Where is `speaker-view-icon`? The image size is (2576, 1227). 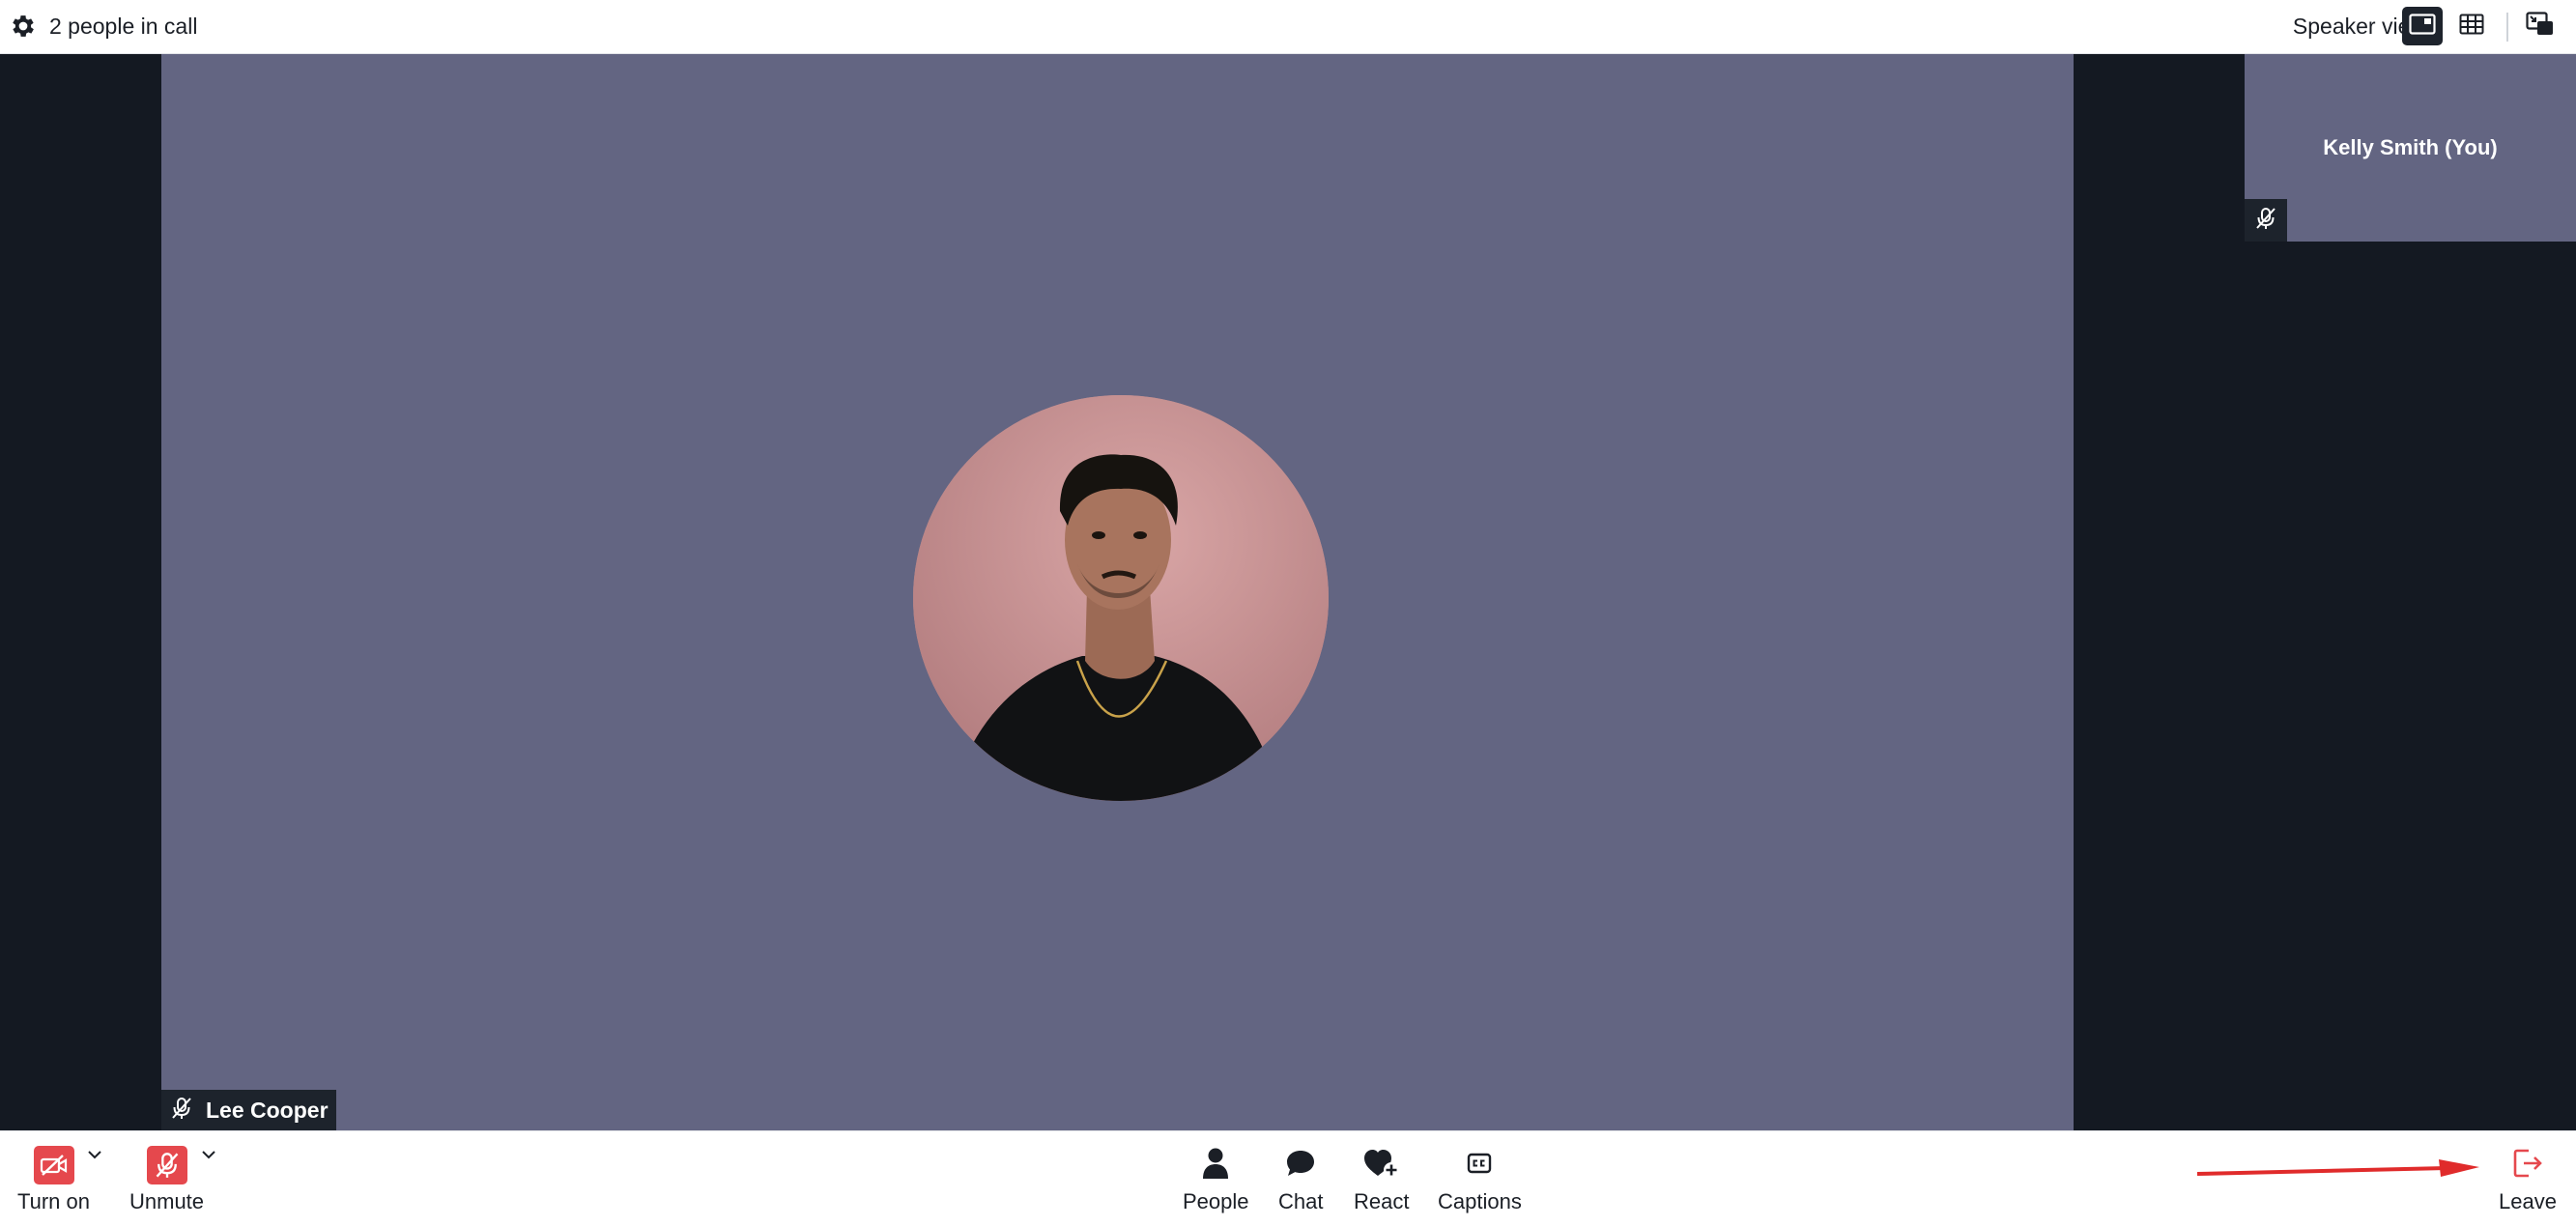 speaker-view-icon is located at coordinates (2423, 26).